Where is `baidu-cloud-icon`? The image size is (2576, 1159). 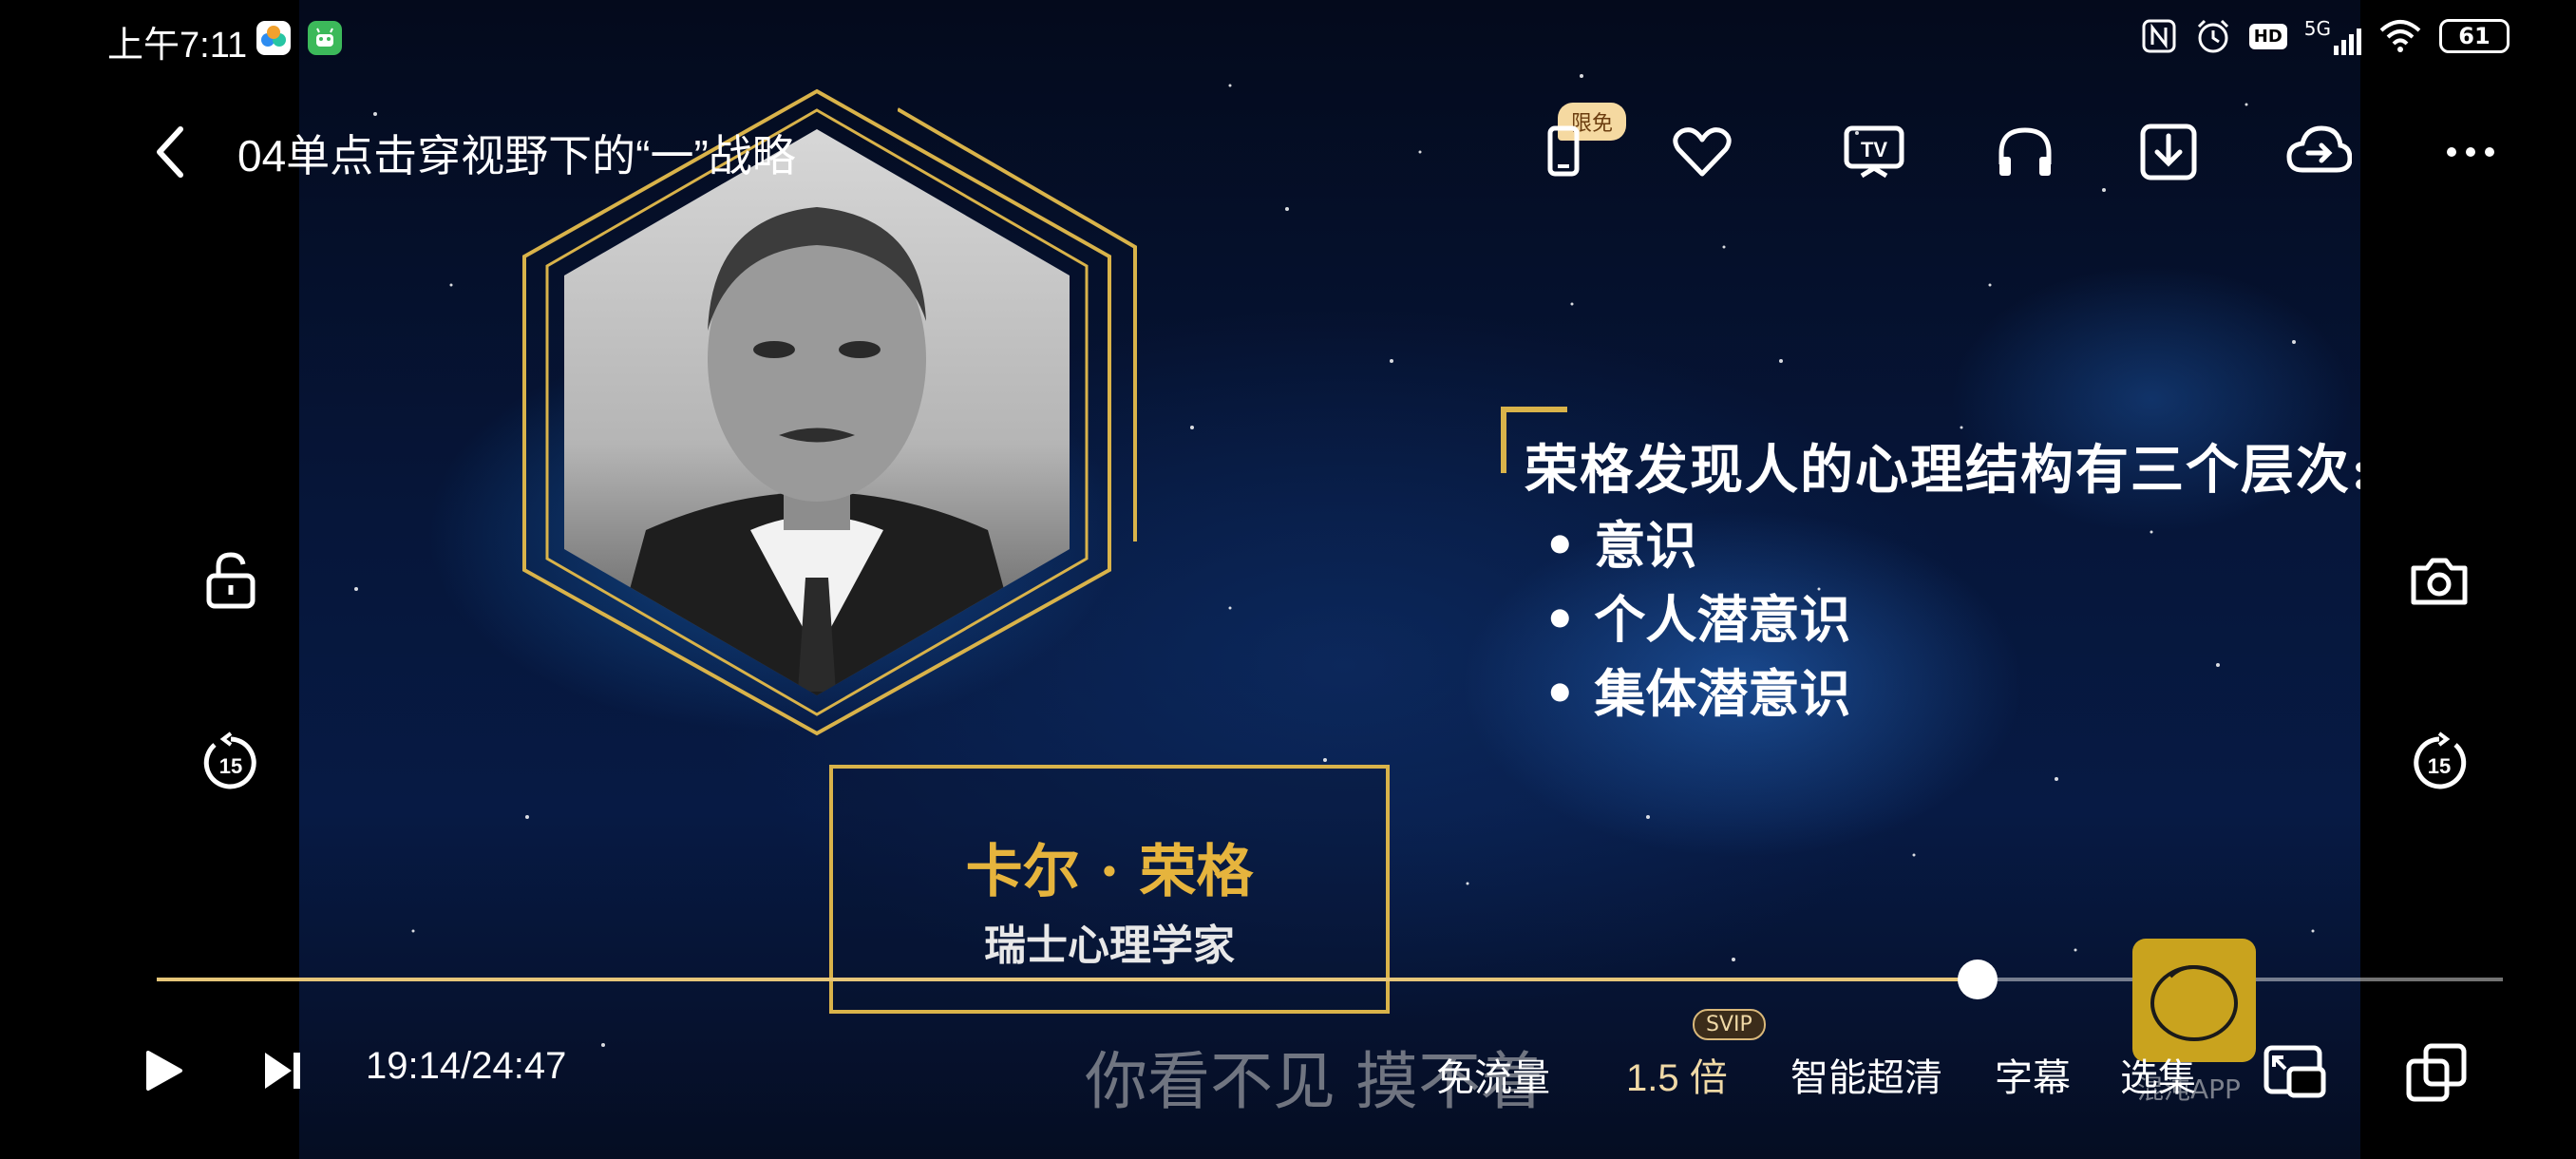
baidu-cloud-icon is located at coordinates (273, 38).